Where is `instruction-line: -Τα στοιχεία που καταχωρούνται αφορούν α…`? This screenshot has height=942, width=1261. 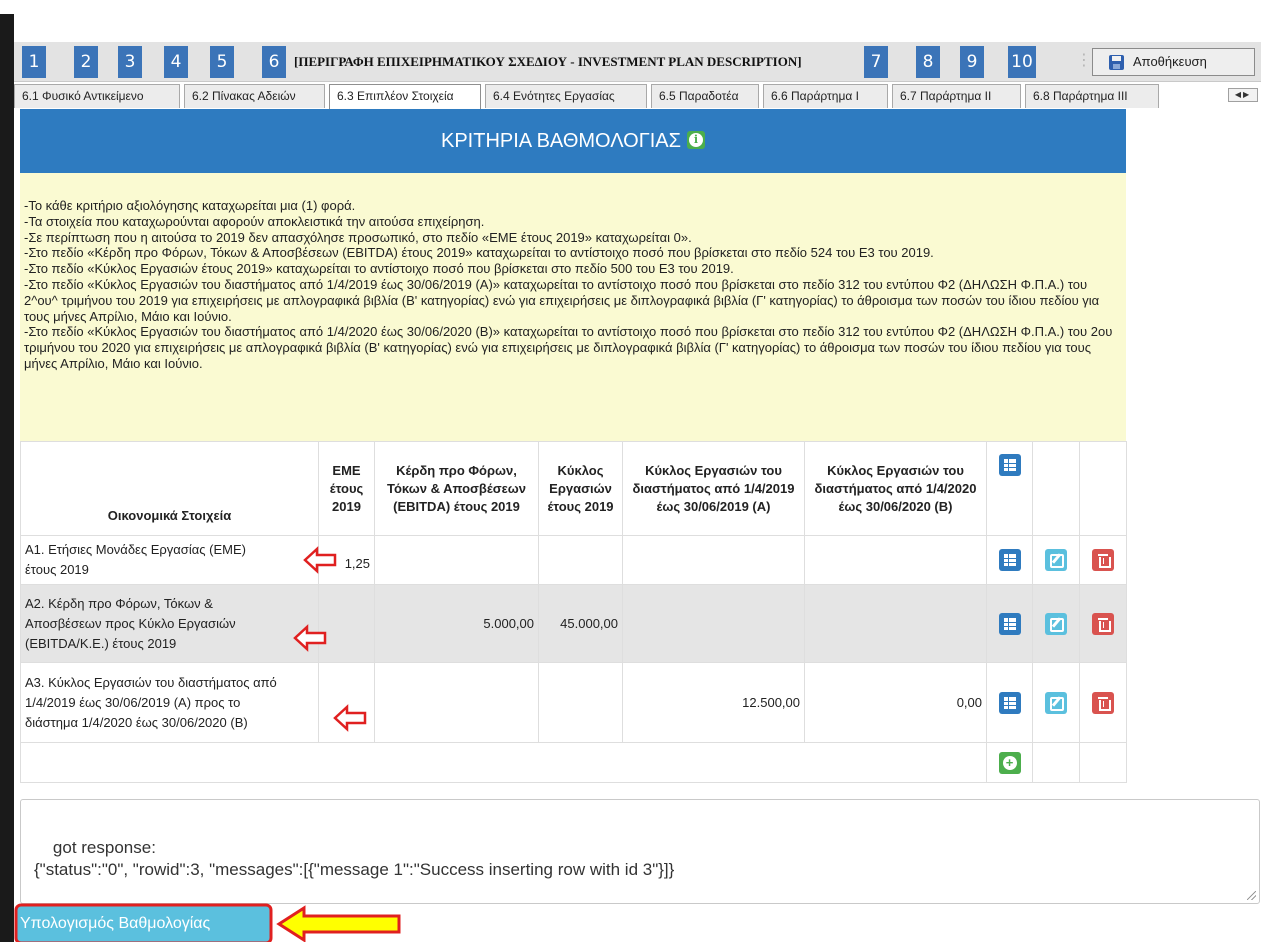
instruction-line: -Τα στοιχεία που καταχωρούνται αφορούν α… is located at coordinates (254, 221).